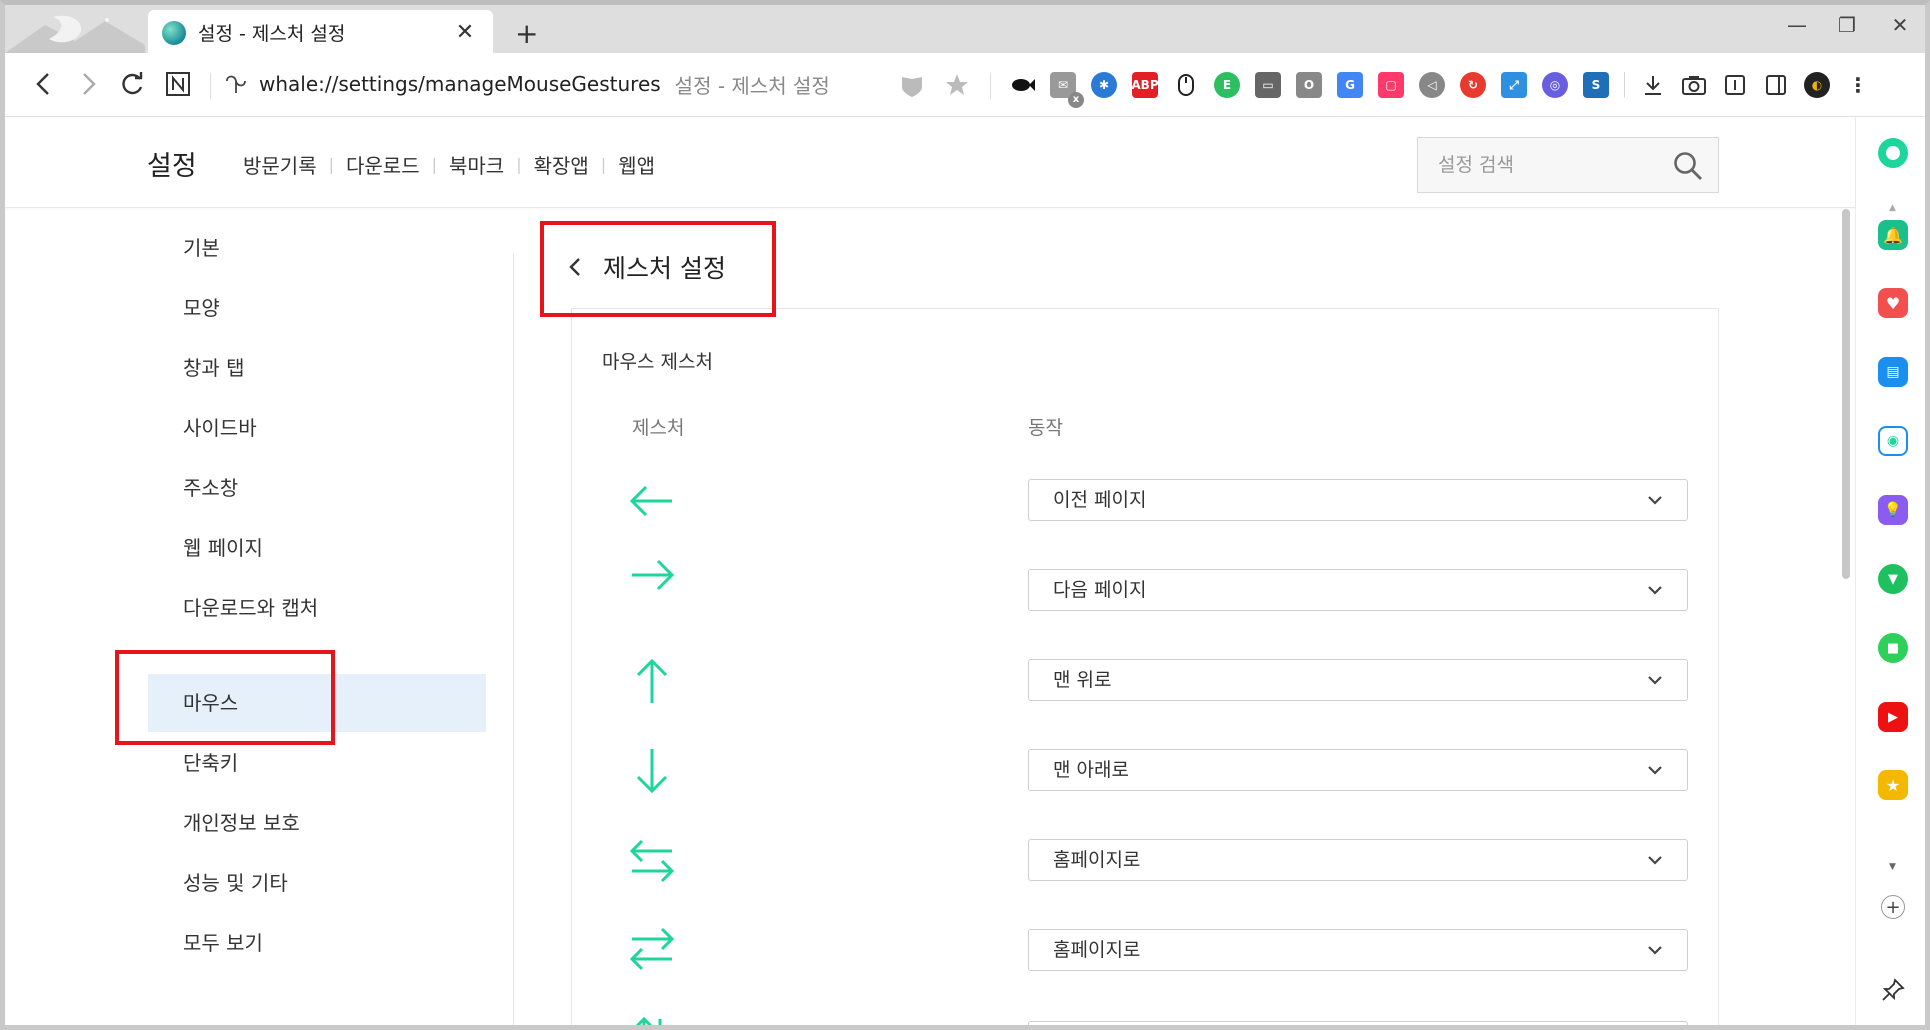 This screenshot has height=1030, width=1930. Describe the element at coordinates (965, 30) in the screenshot. I see `tab-strip: 설정 - 제스처 설정 ✕ + — ❐ ✕` at that location.